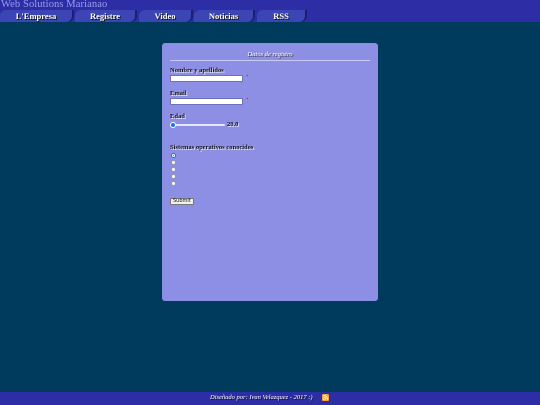 This screenshot has width=540, height=405. What do you see at coordinates (197, 70) in the screenshot?
I see `name-label: Nombre y apellidos` at bounding box center [197, 70].